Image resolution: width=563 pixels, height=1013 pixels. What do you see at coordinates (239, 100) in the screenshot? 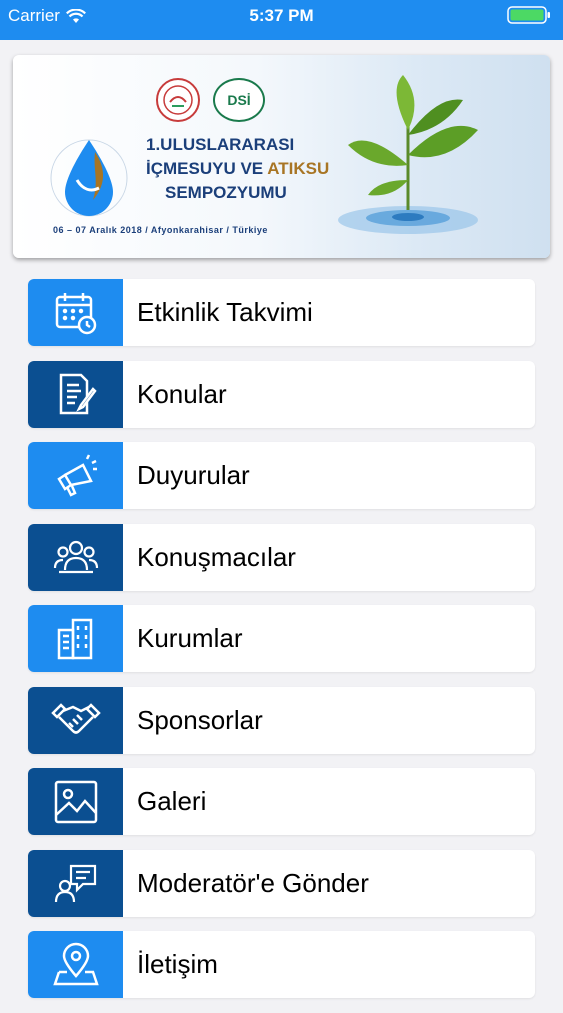
I see `dsi-logo: DSİ` at bounding box center [239, 100].